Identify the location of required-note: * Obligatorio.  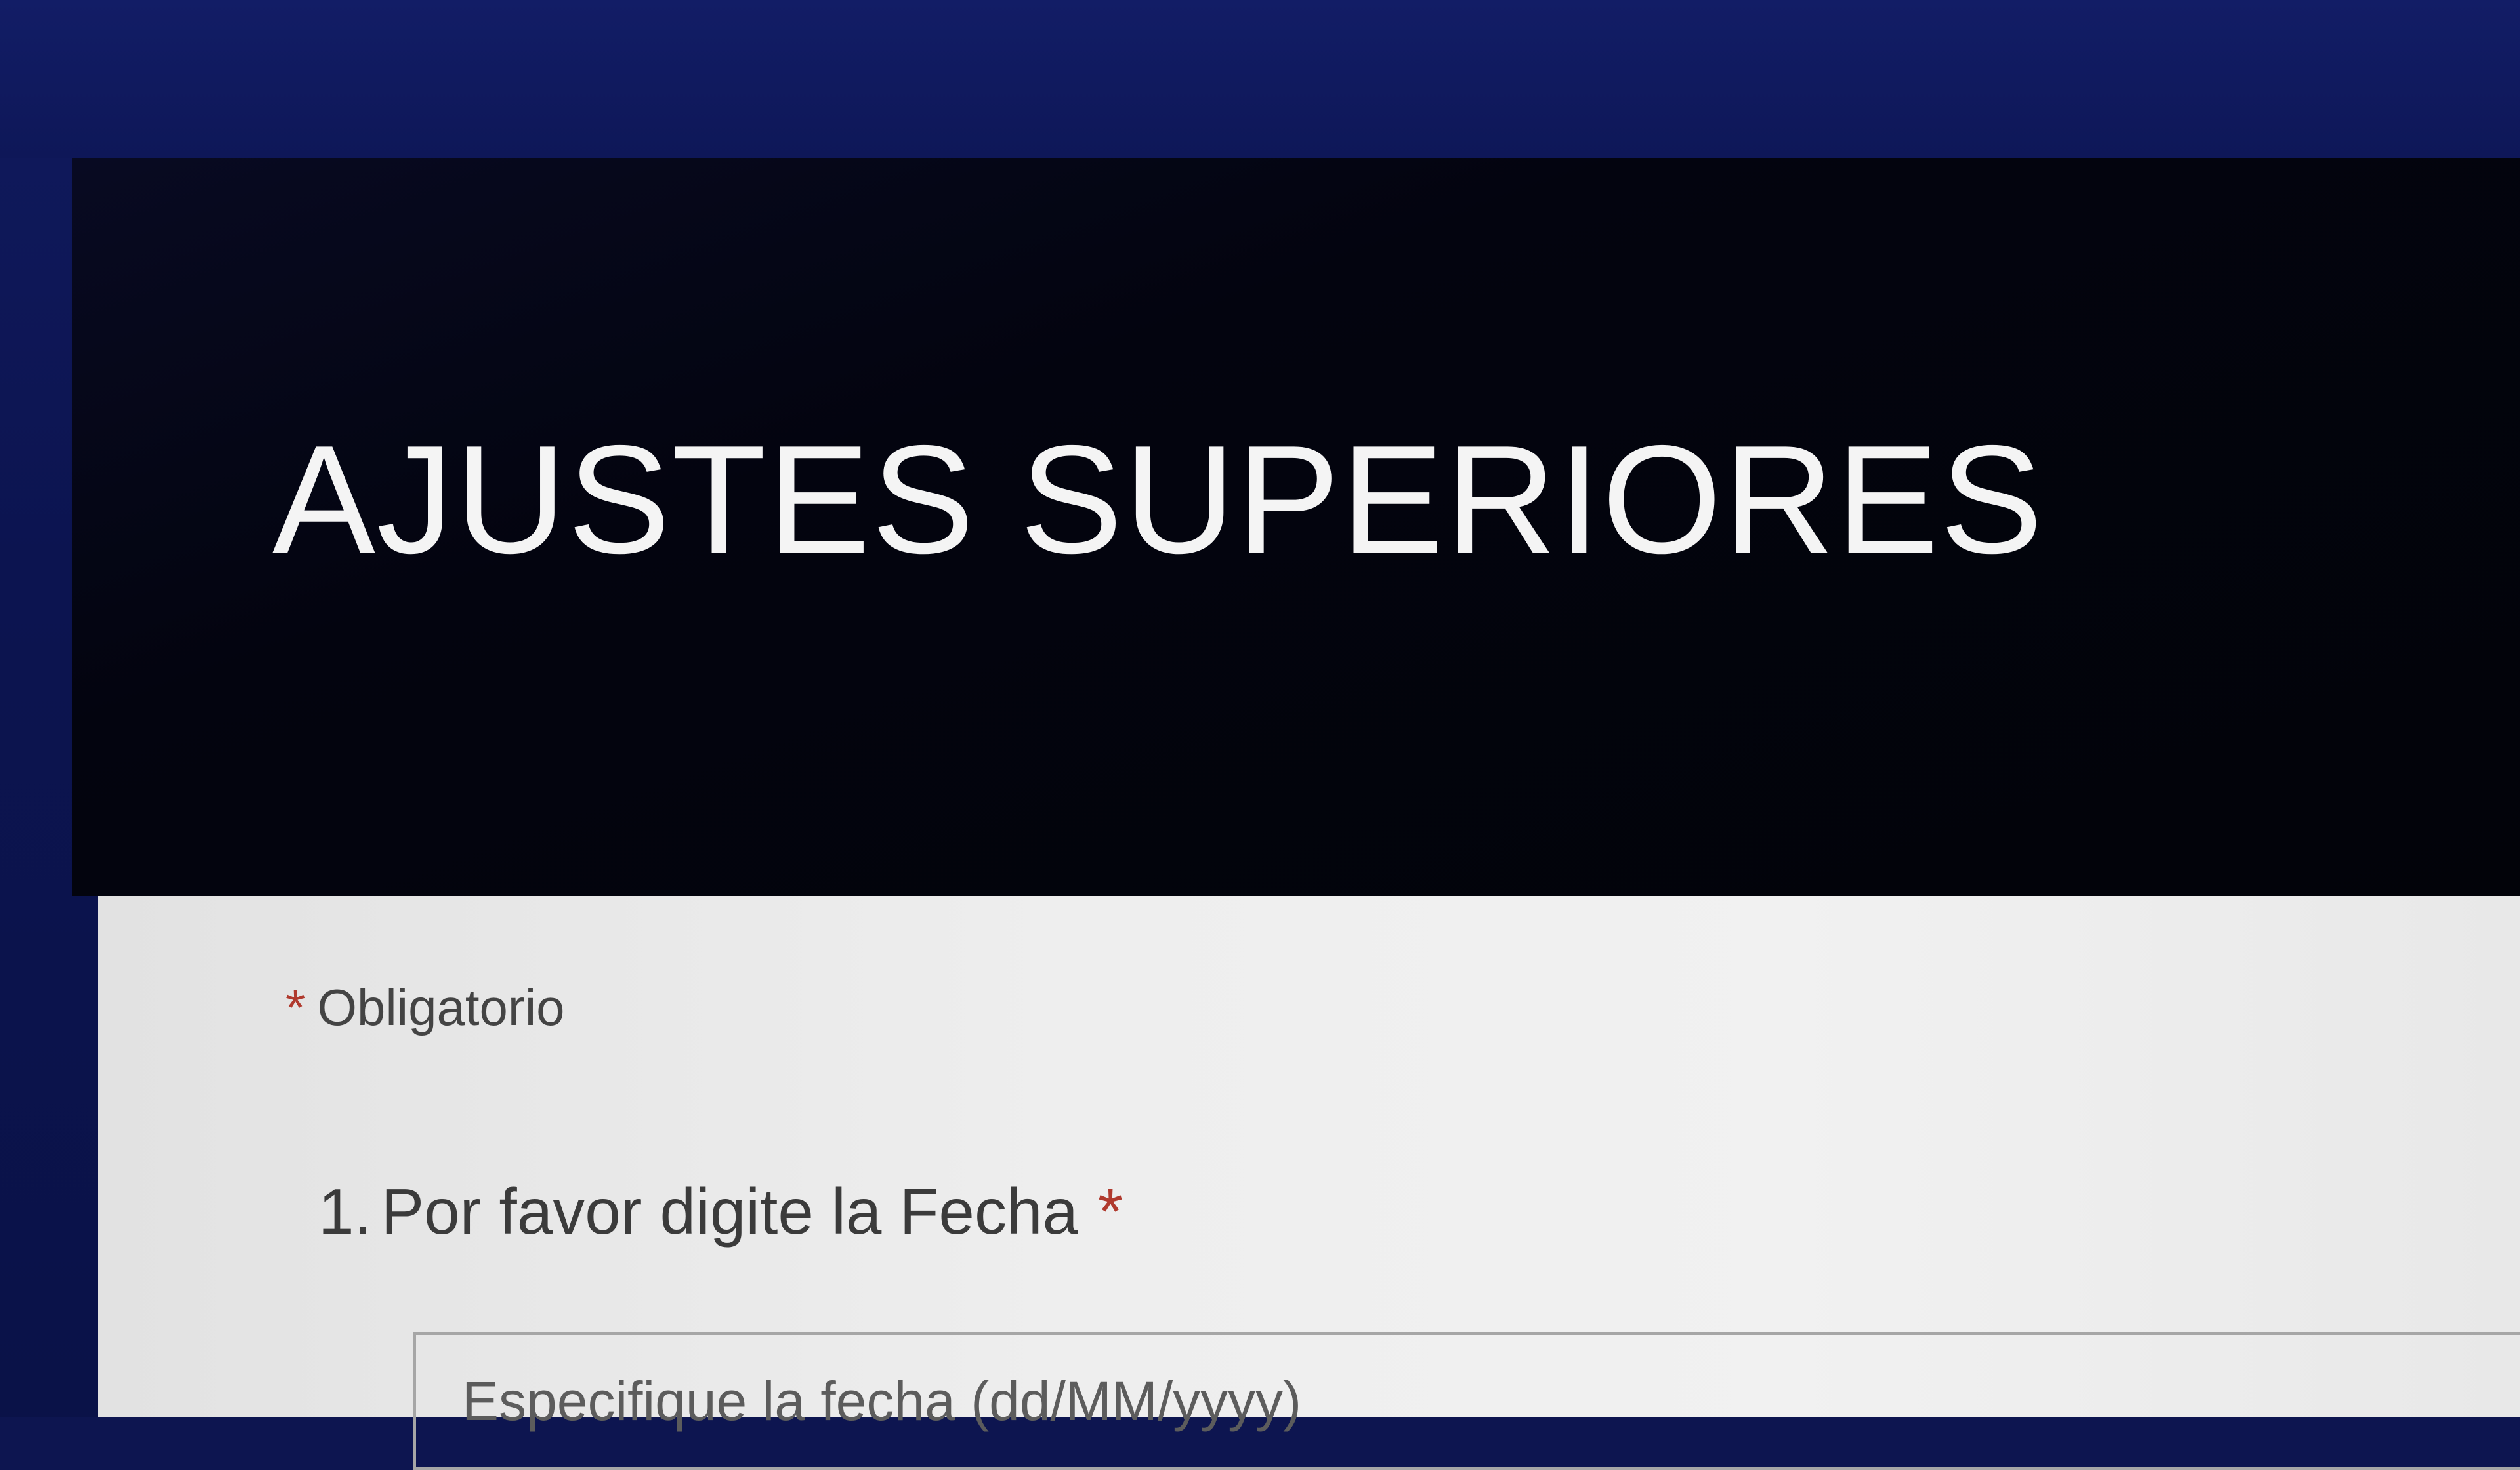
(425, 1008).